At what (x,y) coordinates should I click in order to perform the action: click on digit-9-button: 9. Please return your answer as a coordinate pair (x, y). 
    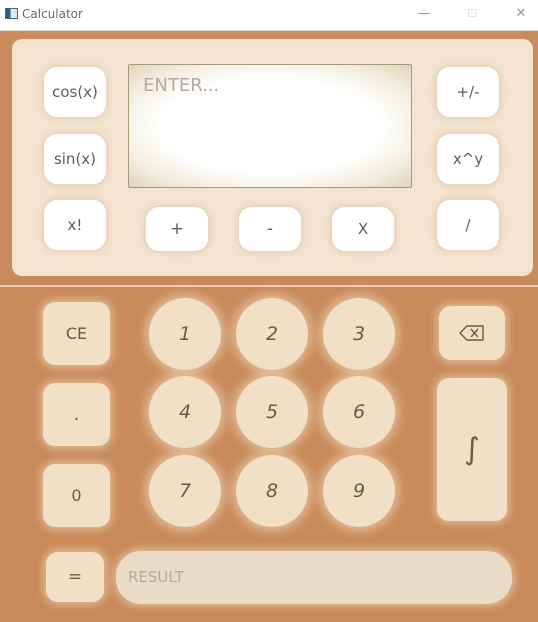
    Looking at the image, I should click on (359, 491).